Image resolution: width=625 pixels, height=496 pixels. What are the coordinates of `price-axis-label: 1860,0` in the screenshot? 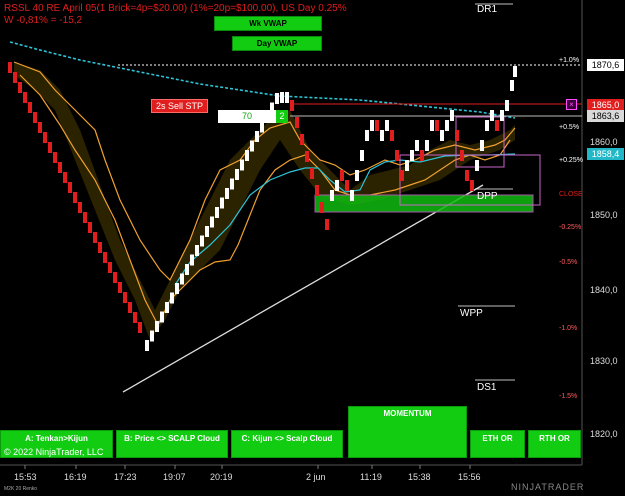 It's located at (604, 142).